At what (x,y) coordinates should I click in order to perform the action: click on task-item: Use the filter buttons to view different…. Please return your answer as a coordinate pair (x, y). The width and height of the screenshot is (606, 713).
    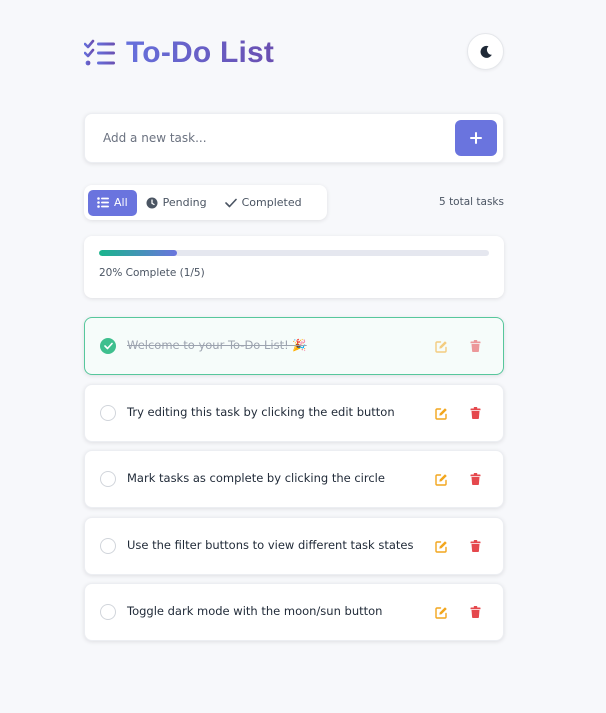
    Looking at the image, I should click on (294, 546).